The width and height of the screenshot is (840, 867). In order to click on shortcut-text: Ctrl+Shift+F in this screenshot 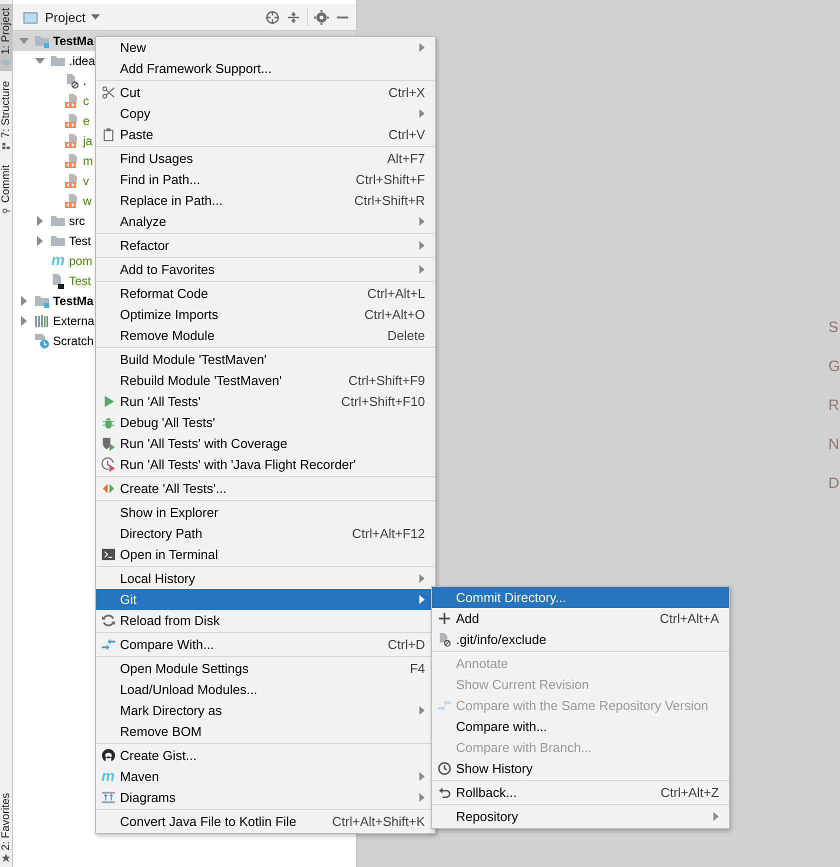, I will do `click(390, 179)`.